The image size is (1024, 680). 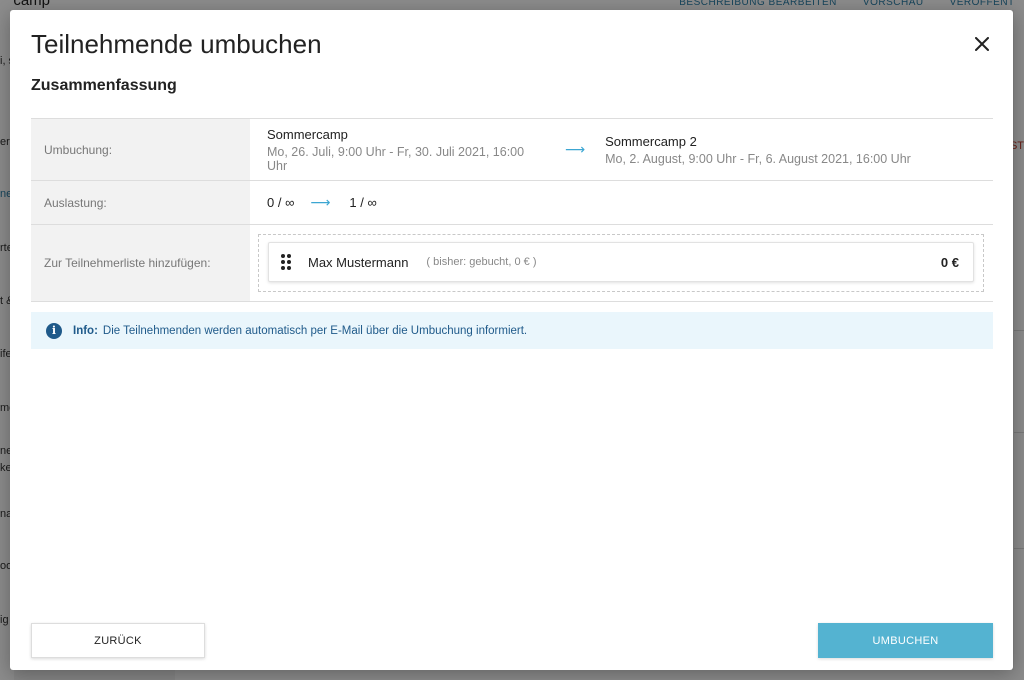 What do you see at coordinates (651, 141) in the screenshot?
I see `target-event-name: Sommercamp 2` at bounding box center [651, 141].